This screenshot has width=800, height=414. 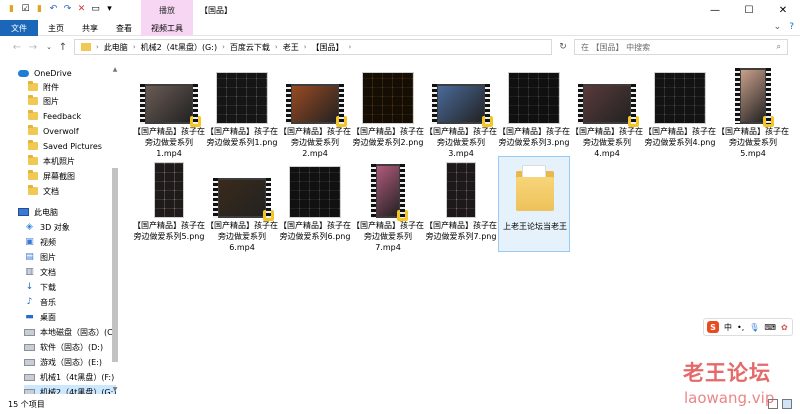 What do you see at coordinates (615, 47) in the screenshot?
I see `search-input: 在 【国品】 中搜索` at bounding box center [615, 47].